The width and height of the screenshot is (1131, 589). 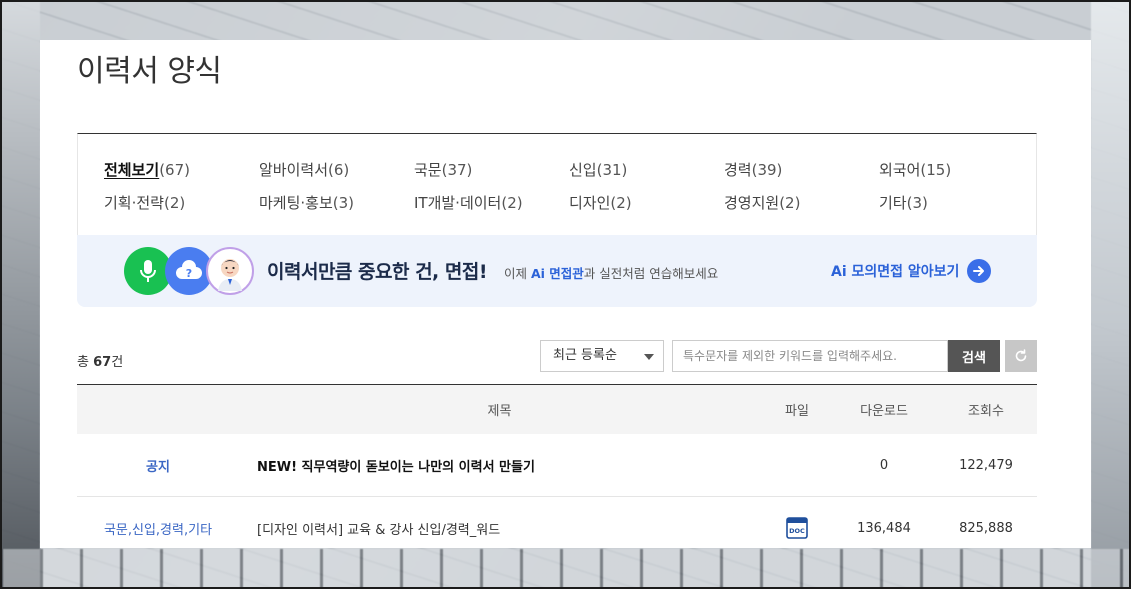 I want to click on row-file, so click(x=797, y=465).